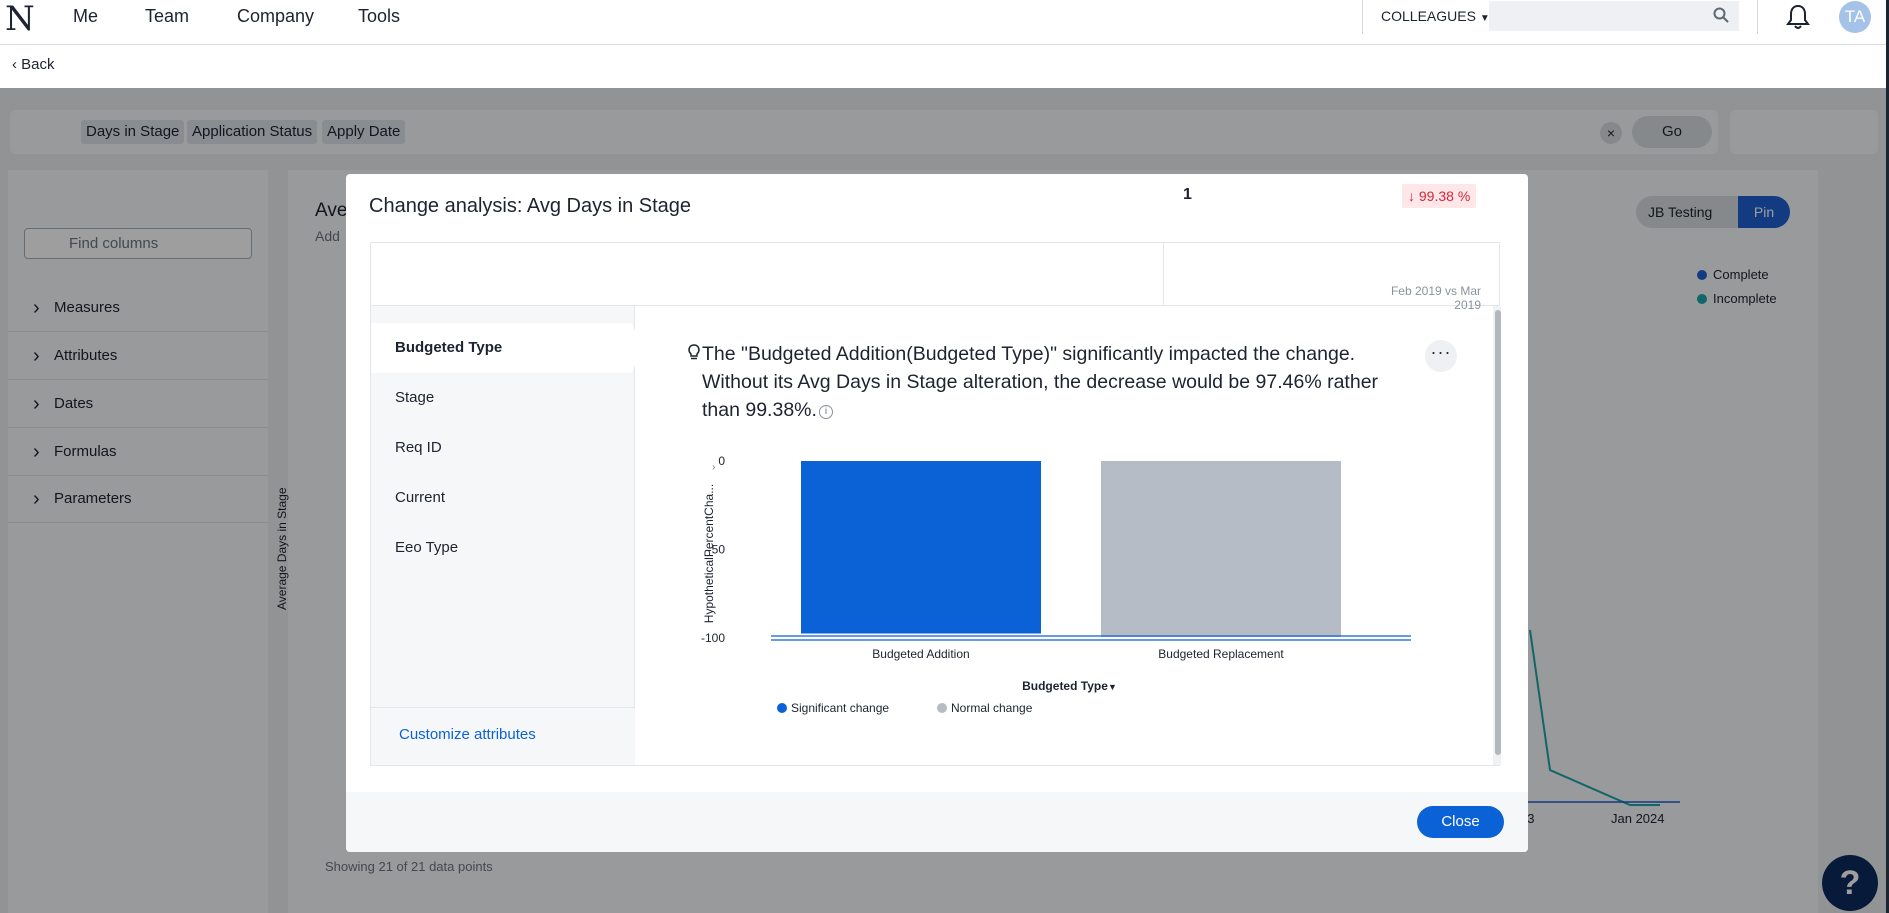 The width and height of the screenshot is (1889, 913). I want to click on nav-me: Me, so click(85, 16).